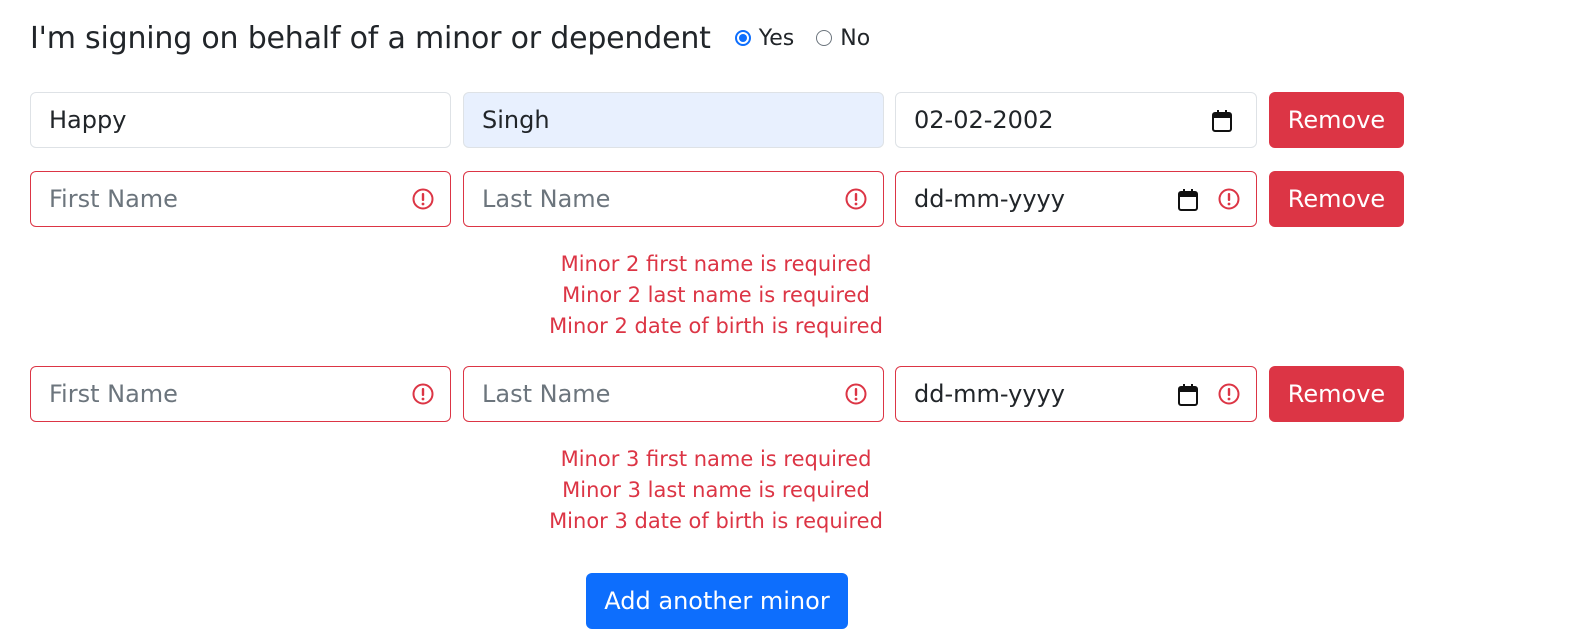 This screenshot has width=1585, height=642. What do you see at coordinates (88, 120) in the screenshot?
I see `minor-1-first-name-value: Happy` at bounding box center [88, 120].